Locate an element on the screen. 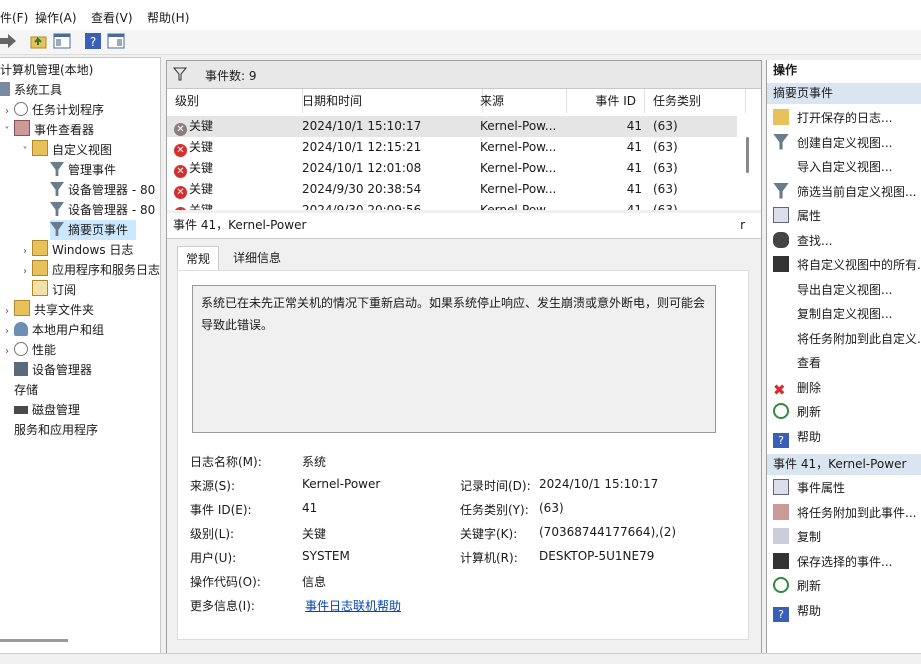  tree-item-local-users: › 本地用户和组 is located at coordinates (52, 330).